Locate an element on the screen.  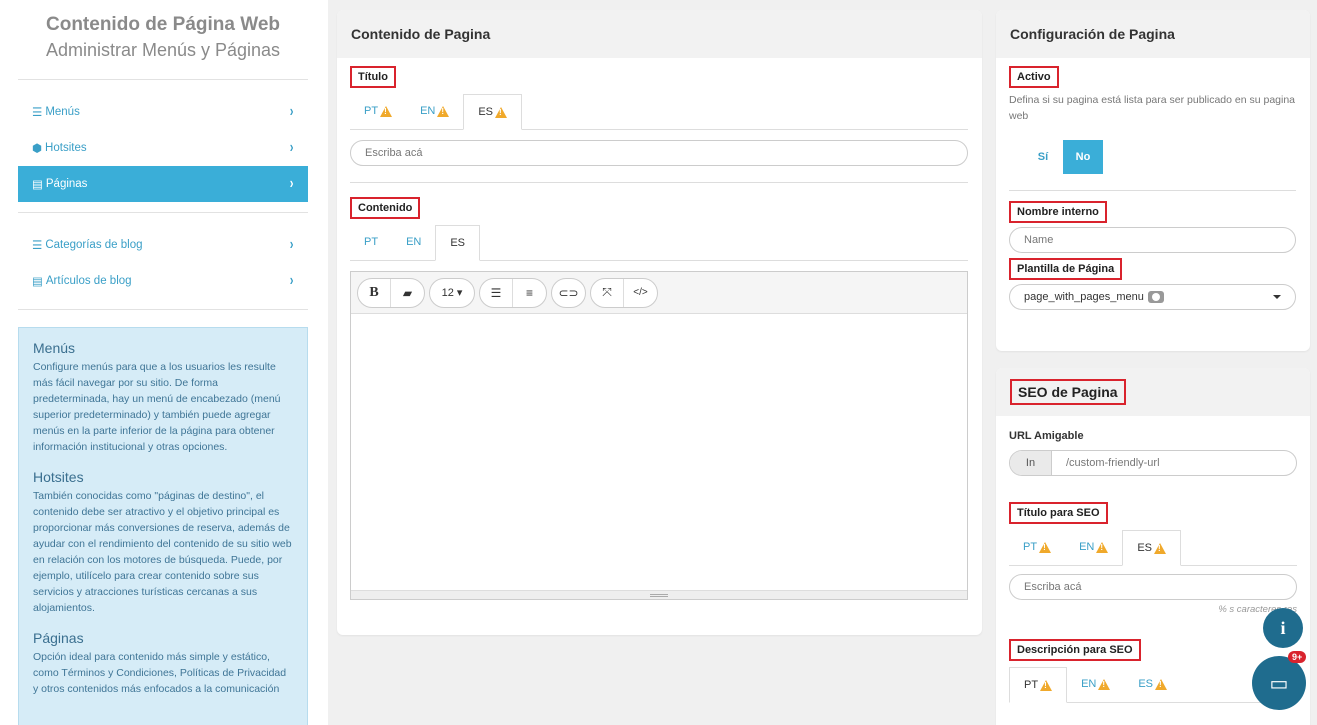
sidebar-subtitle: Administrar Menús y Páginas is located at coordinates (163, 50).